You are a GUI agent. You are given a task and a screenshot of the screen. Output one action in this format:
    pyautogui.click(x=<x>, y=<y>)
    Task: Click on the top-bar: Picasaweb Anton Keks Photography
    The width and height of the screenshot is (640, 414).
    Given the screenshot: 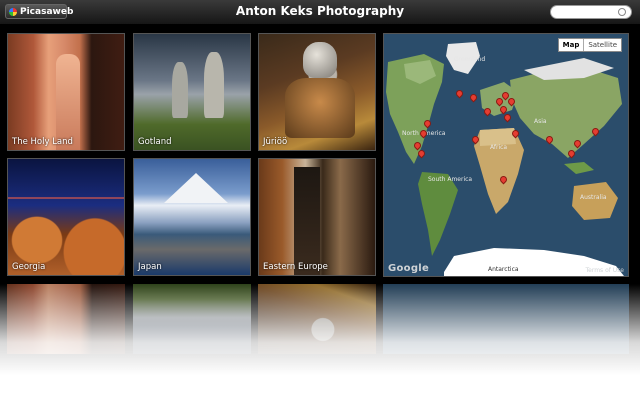 What is the action you would take?
    pyautogui.click(x=320, y=12)
    